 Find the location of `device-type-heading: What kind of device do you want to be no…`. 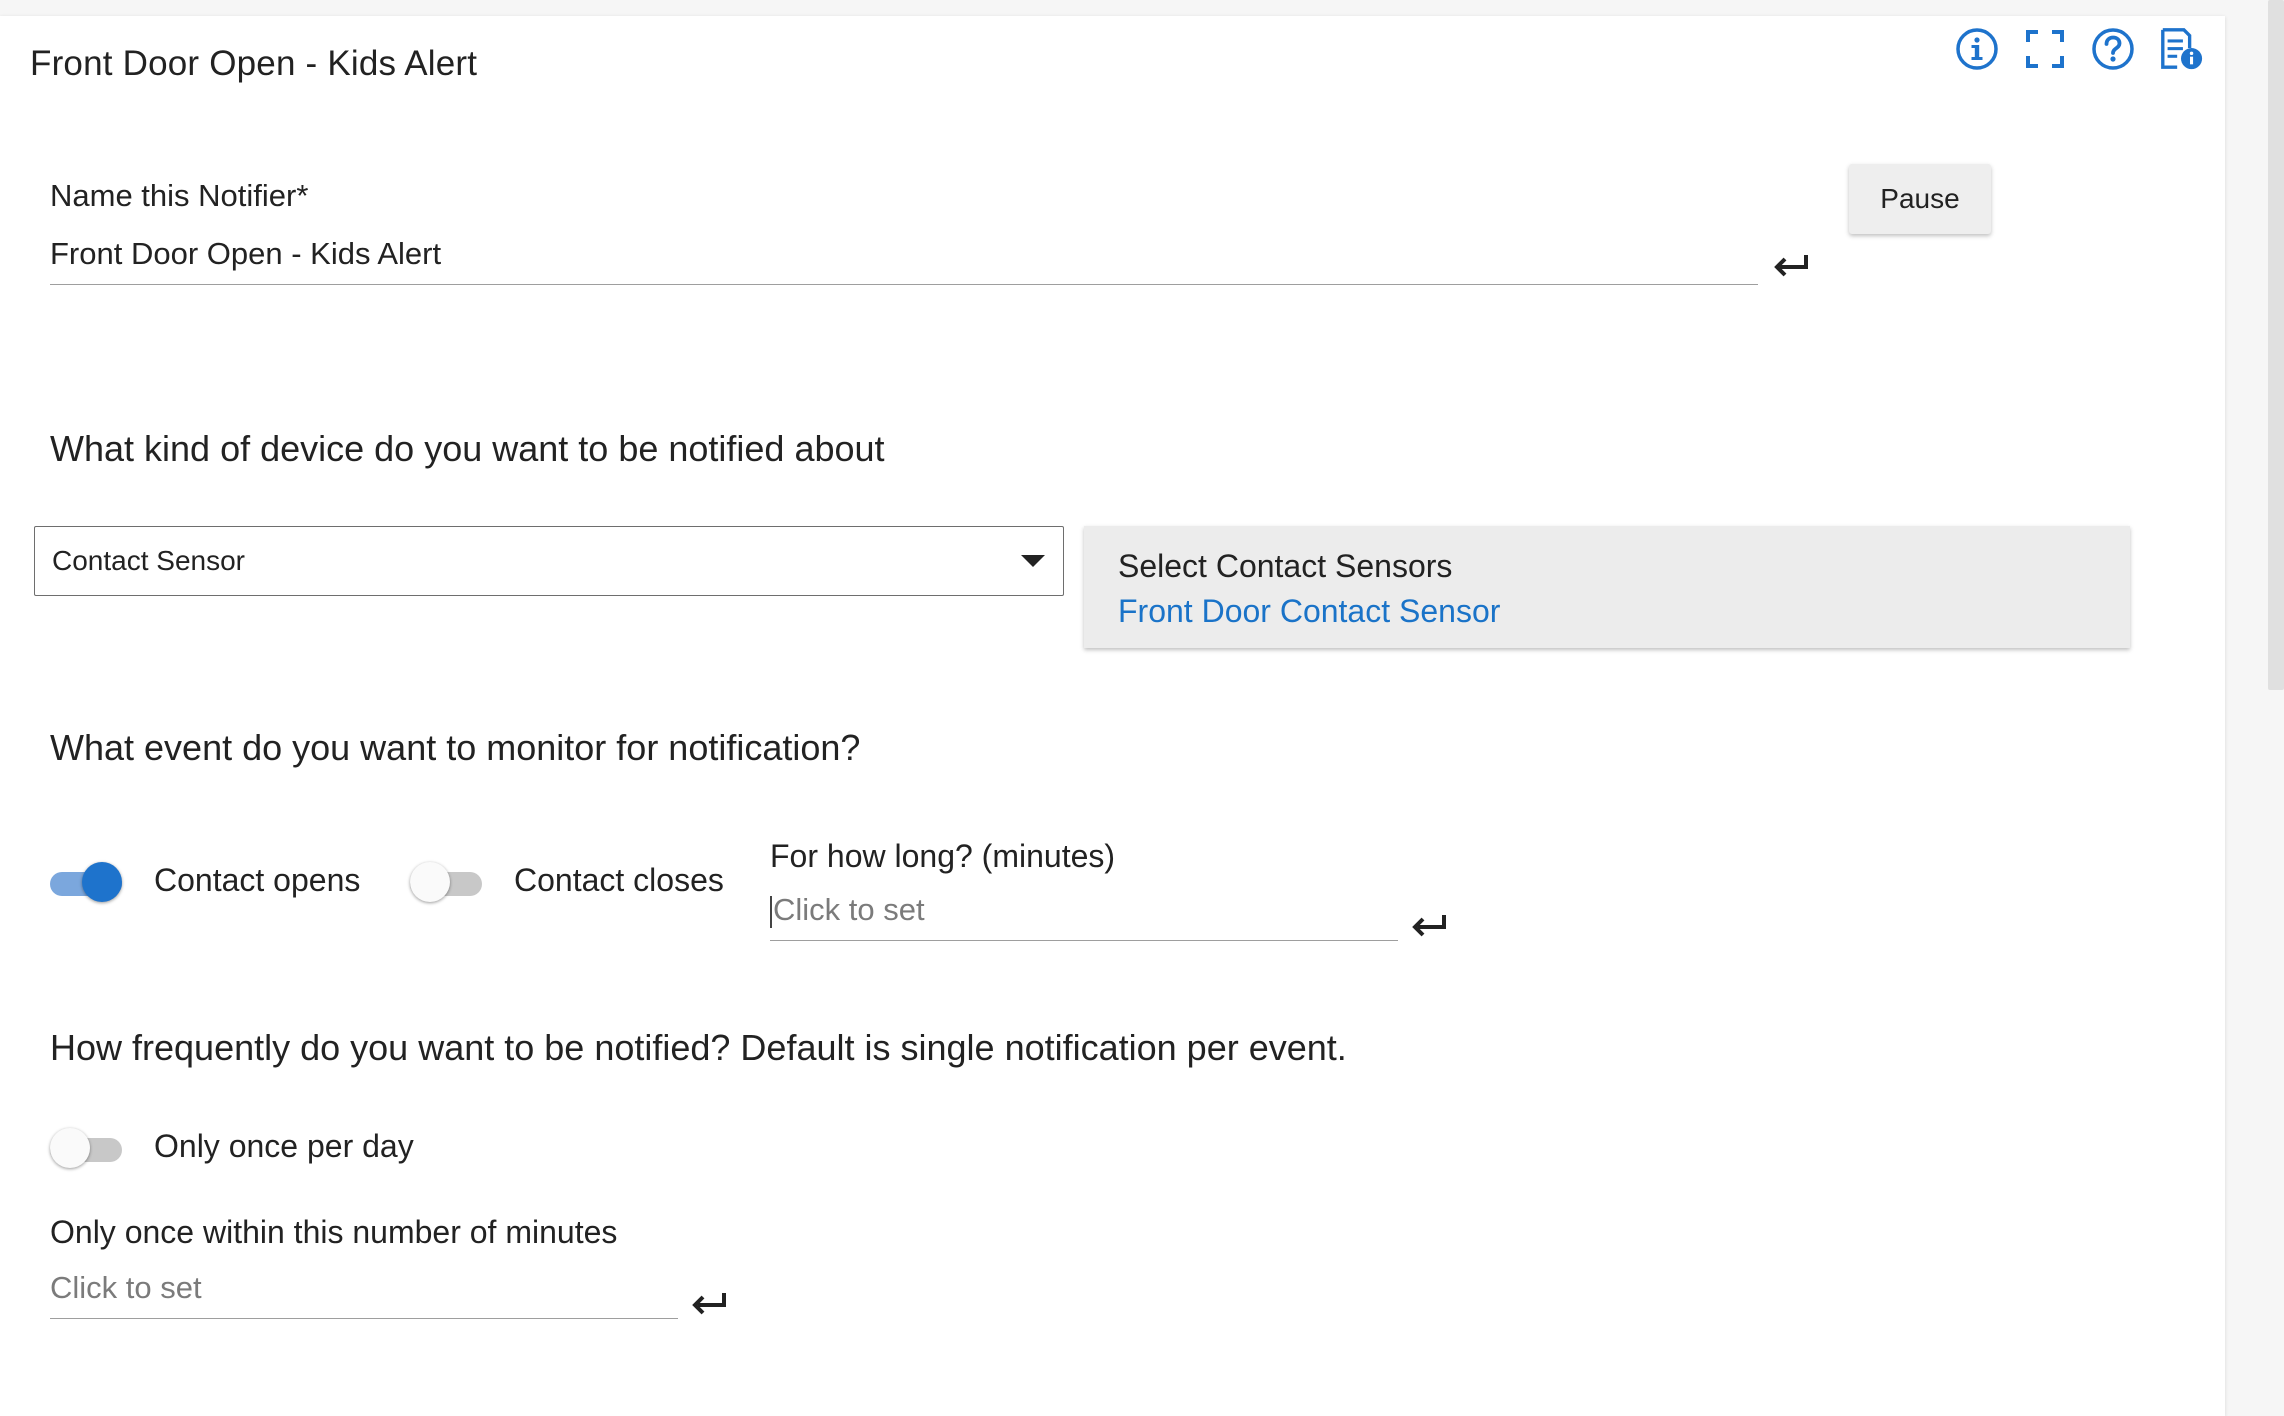

device-type-heading: What kind of device do you want to be no… is located at coordinates (467, 448).